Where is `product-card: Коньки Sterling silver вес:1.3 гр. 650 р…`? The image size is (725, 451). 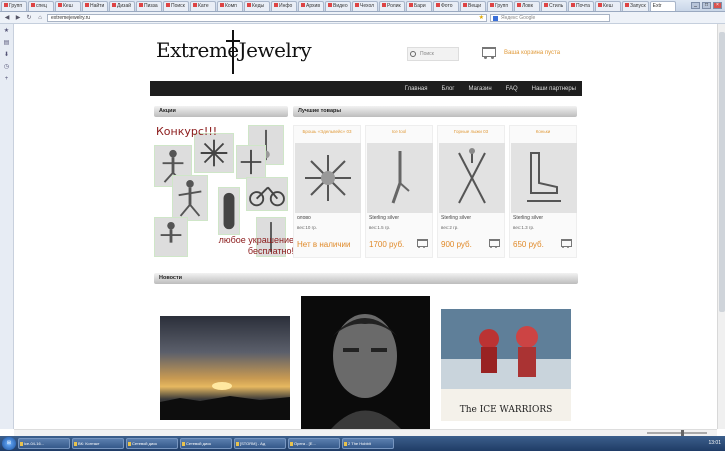 product-card: Коньки Sterling silver вес:1.3 гр. 650 р… is located at coordinates (543, 191).